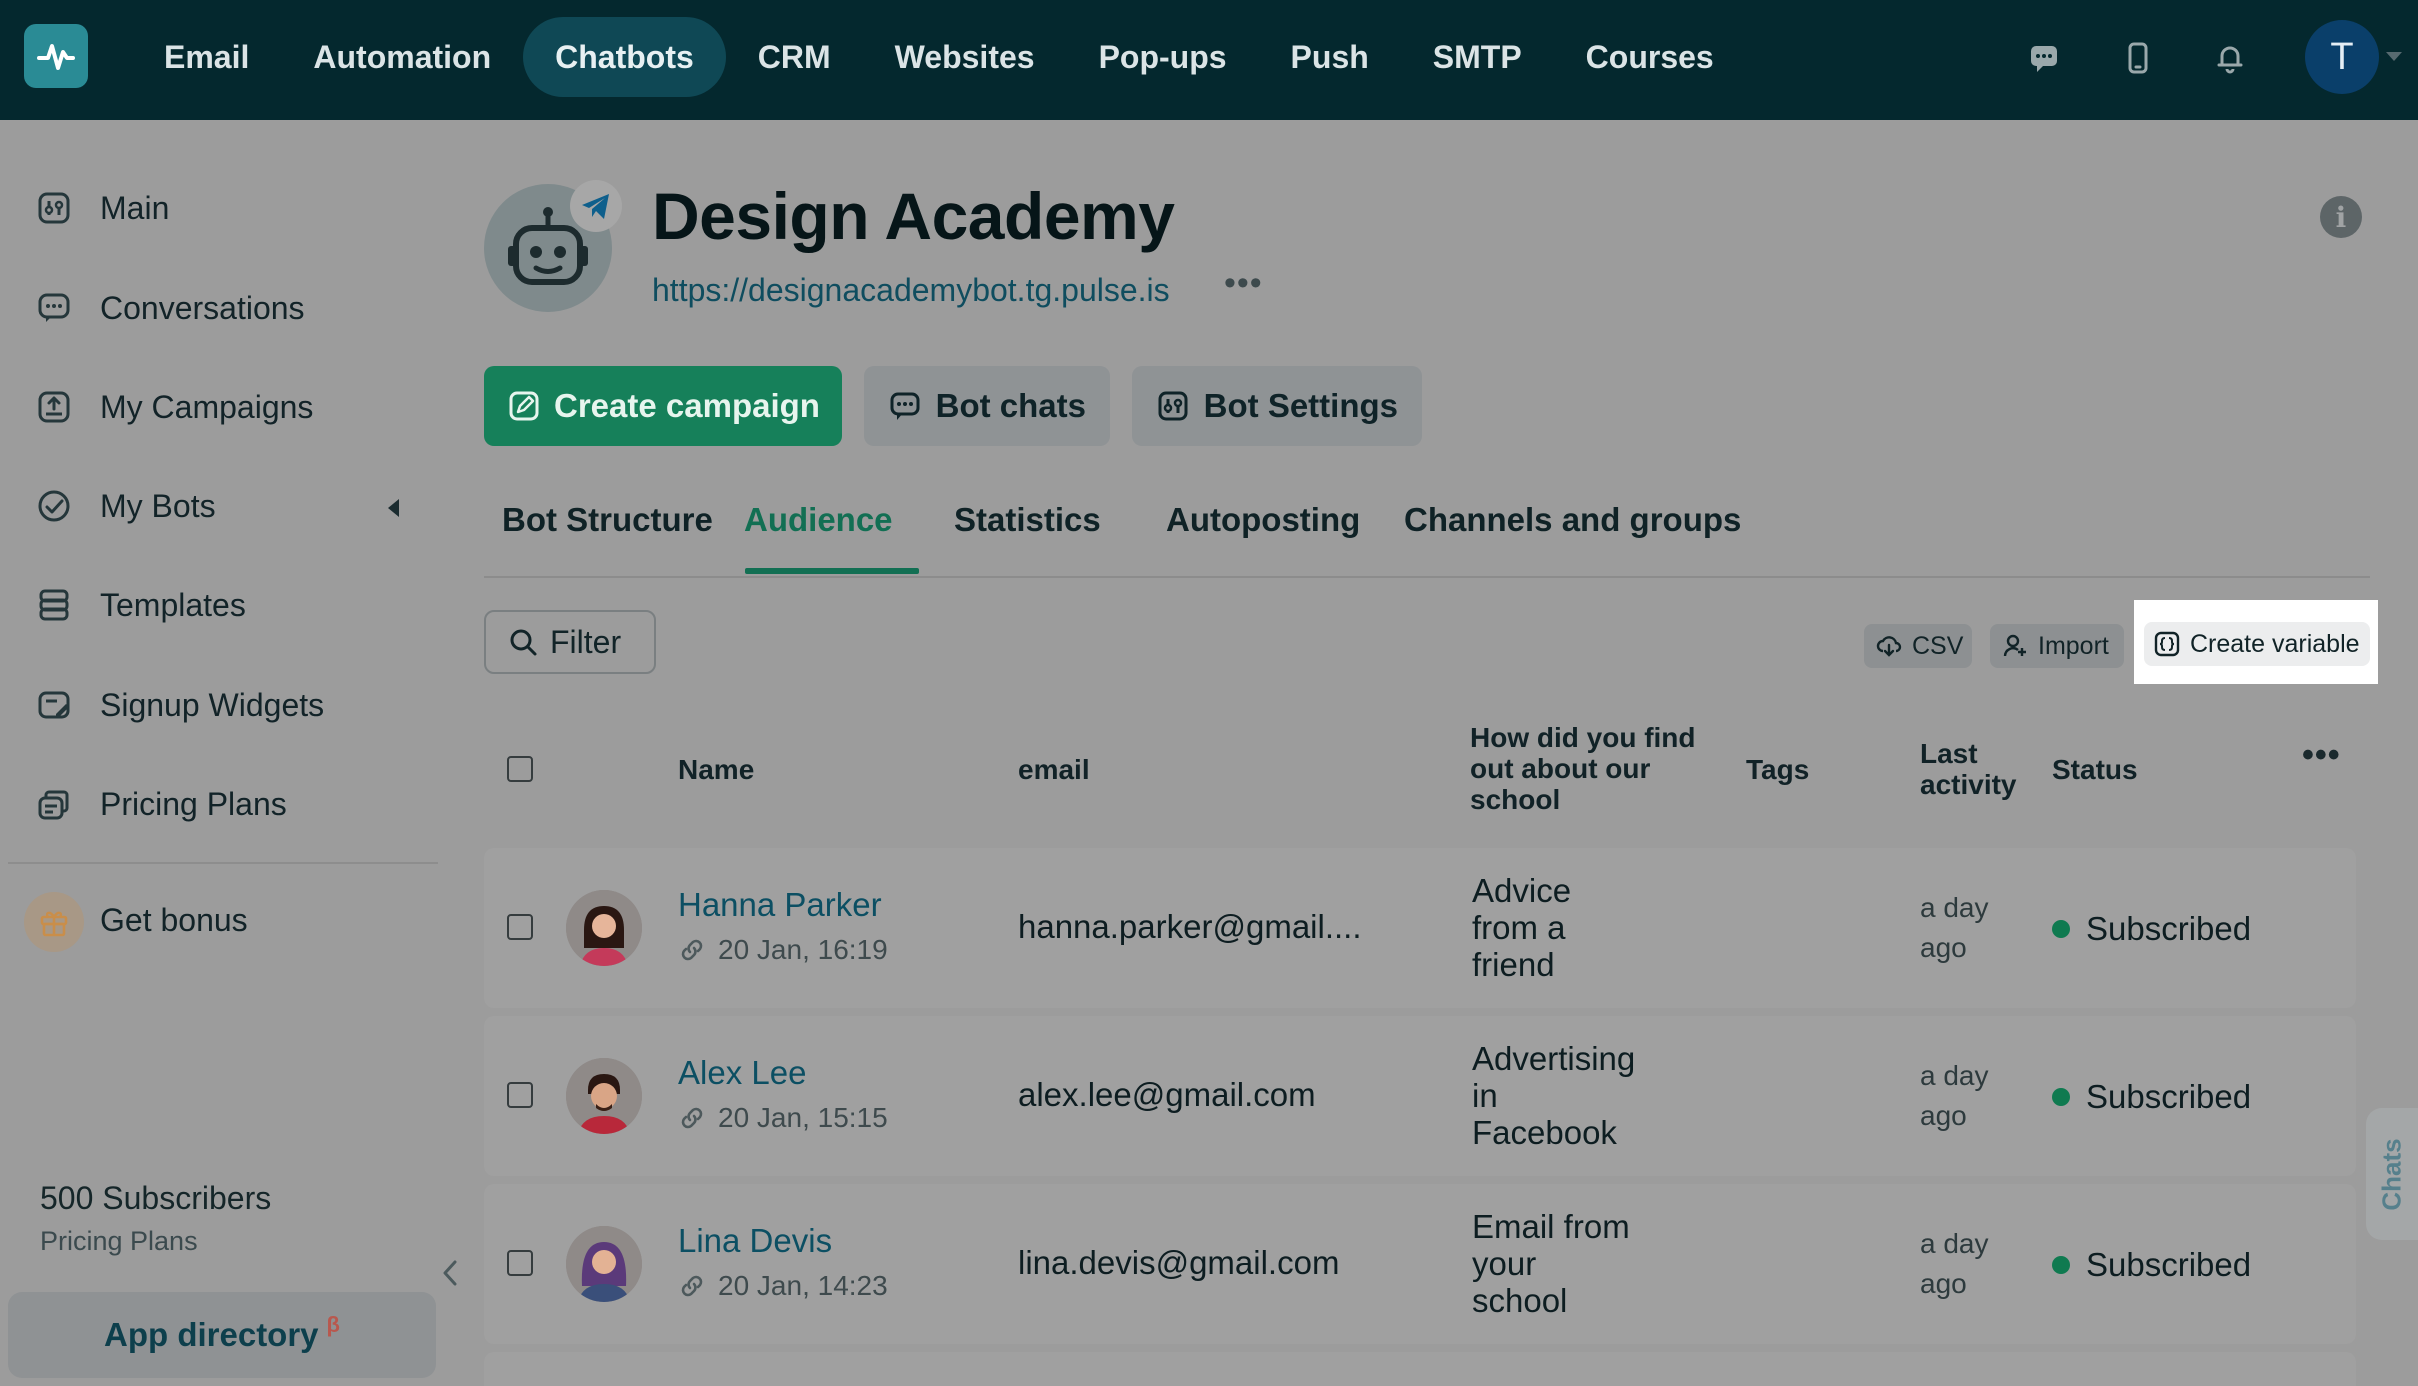 The height and width of the screenshot is (1386, 2418). Describe the element at coordinates (222, 1335) in the screenshot. I see `app-directory-button: App directory β` at that location.